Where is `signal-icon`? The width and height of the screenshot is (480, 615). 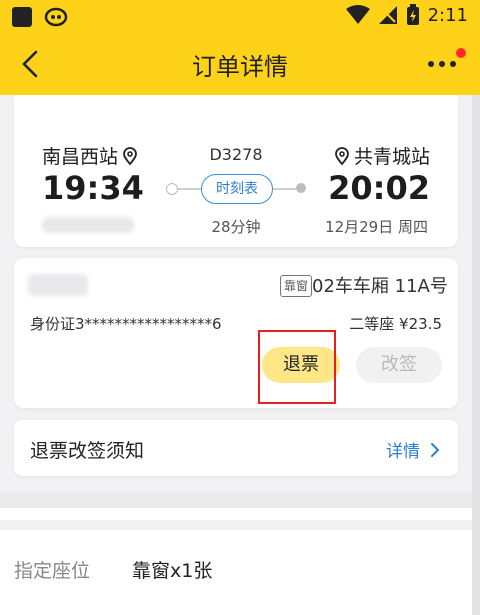
signal-icon is located at coordinates (387, 15).